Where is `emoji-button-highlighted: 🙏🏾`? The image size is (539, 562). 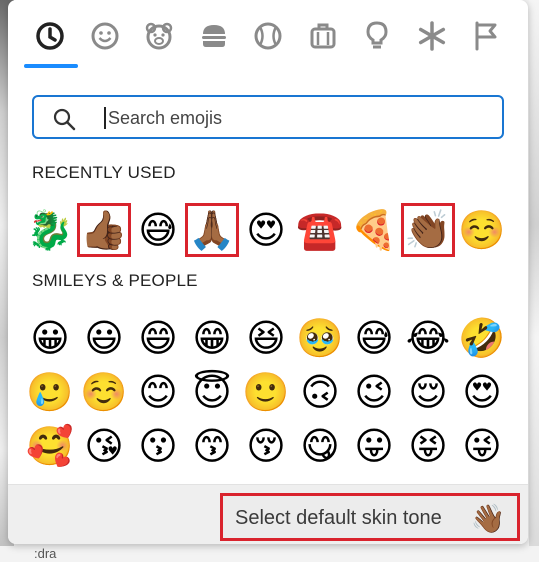
emoji-button-highlighted: 🙏🏾 is located at coordinates (212, 230).